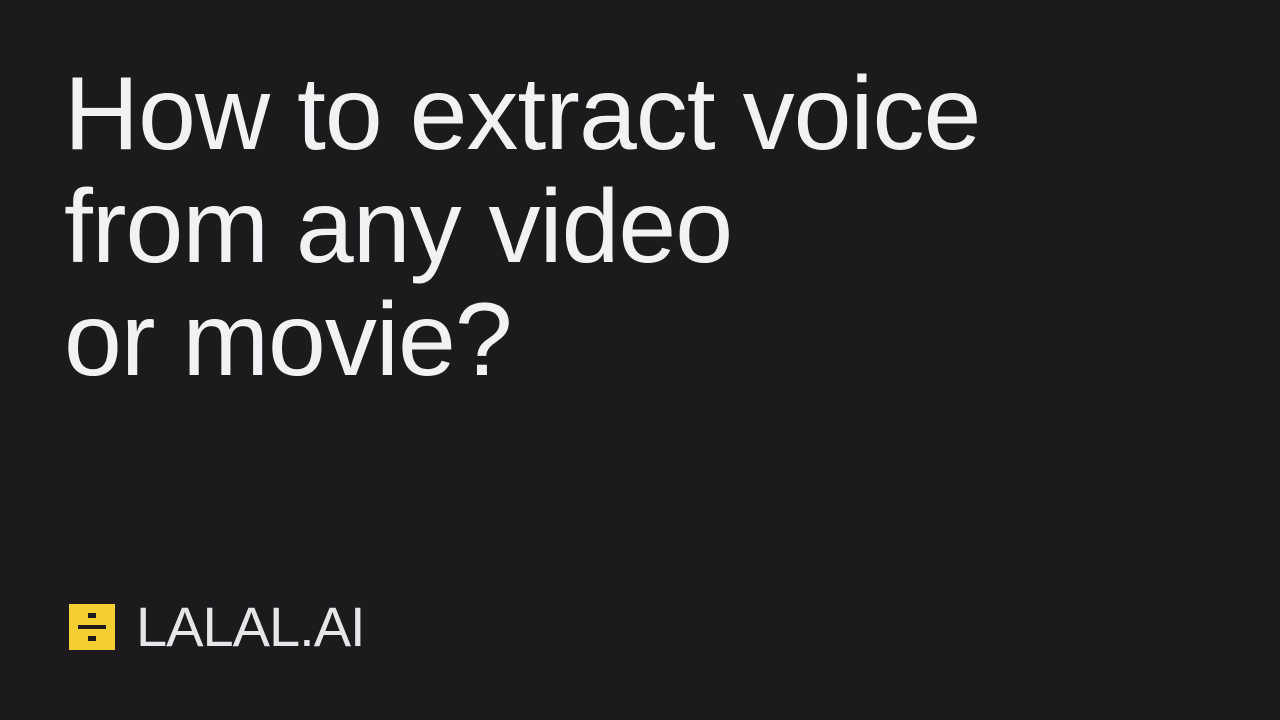  Describe the element at coordinates (92, 627) in the screenshot. I see `divide-icon` at that location.